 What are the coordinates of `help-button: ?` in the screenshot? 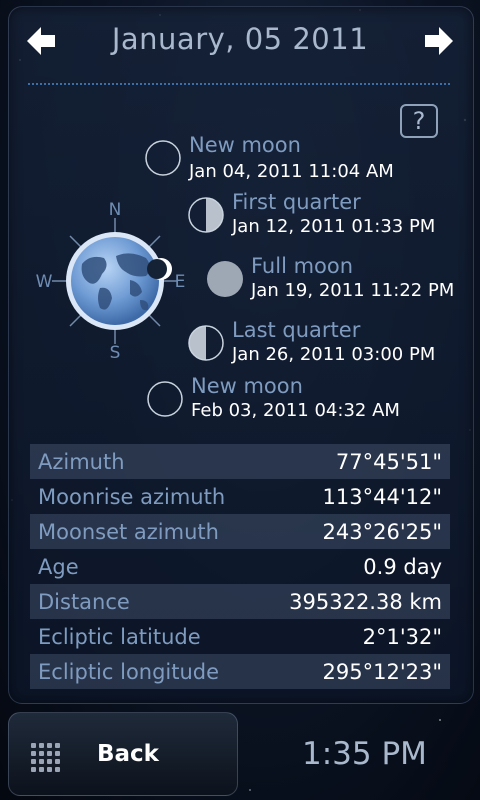 It's located at (419, 121).